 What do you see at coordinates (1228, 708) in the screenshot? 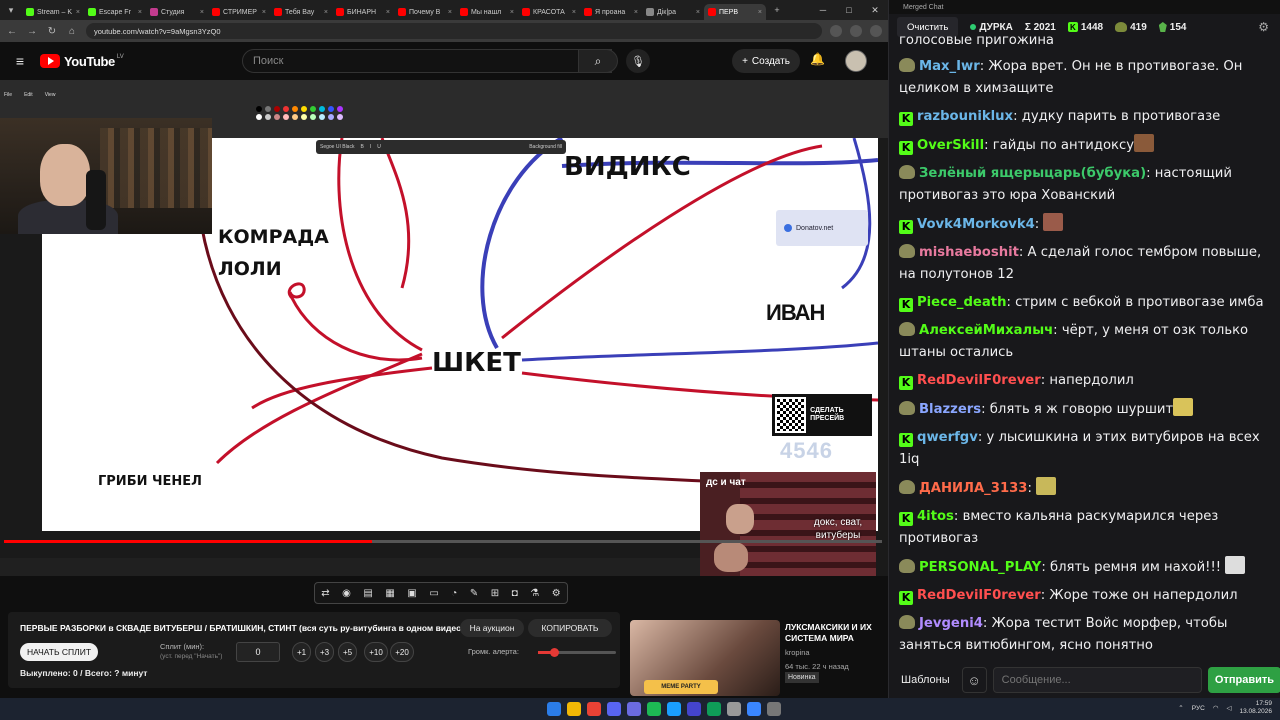
I see `volume-icon: ◁` at bounding box center [1228, 708].